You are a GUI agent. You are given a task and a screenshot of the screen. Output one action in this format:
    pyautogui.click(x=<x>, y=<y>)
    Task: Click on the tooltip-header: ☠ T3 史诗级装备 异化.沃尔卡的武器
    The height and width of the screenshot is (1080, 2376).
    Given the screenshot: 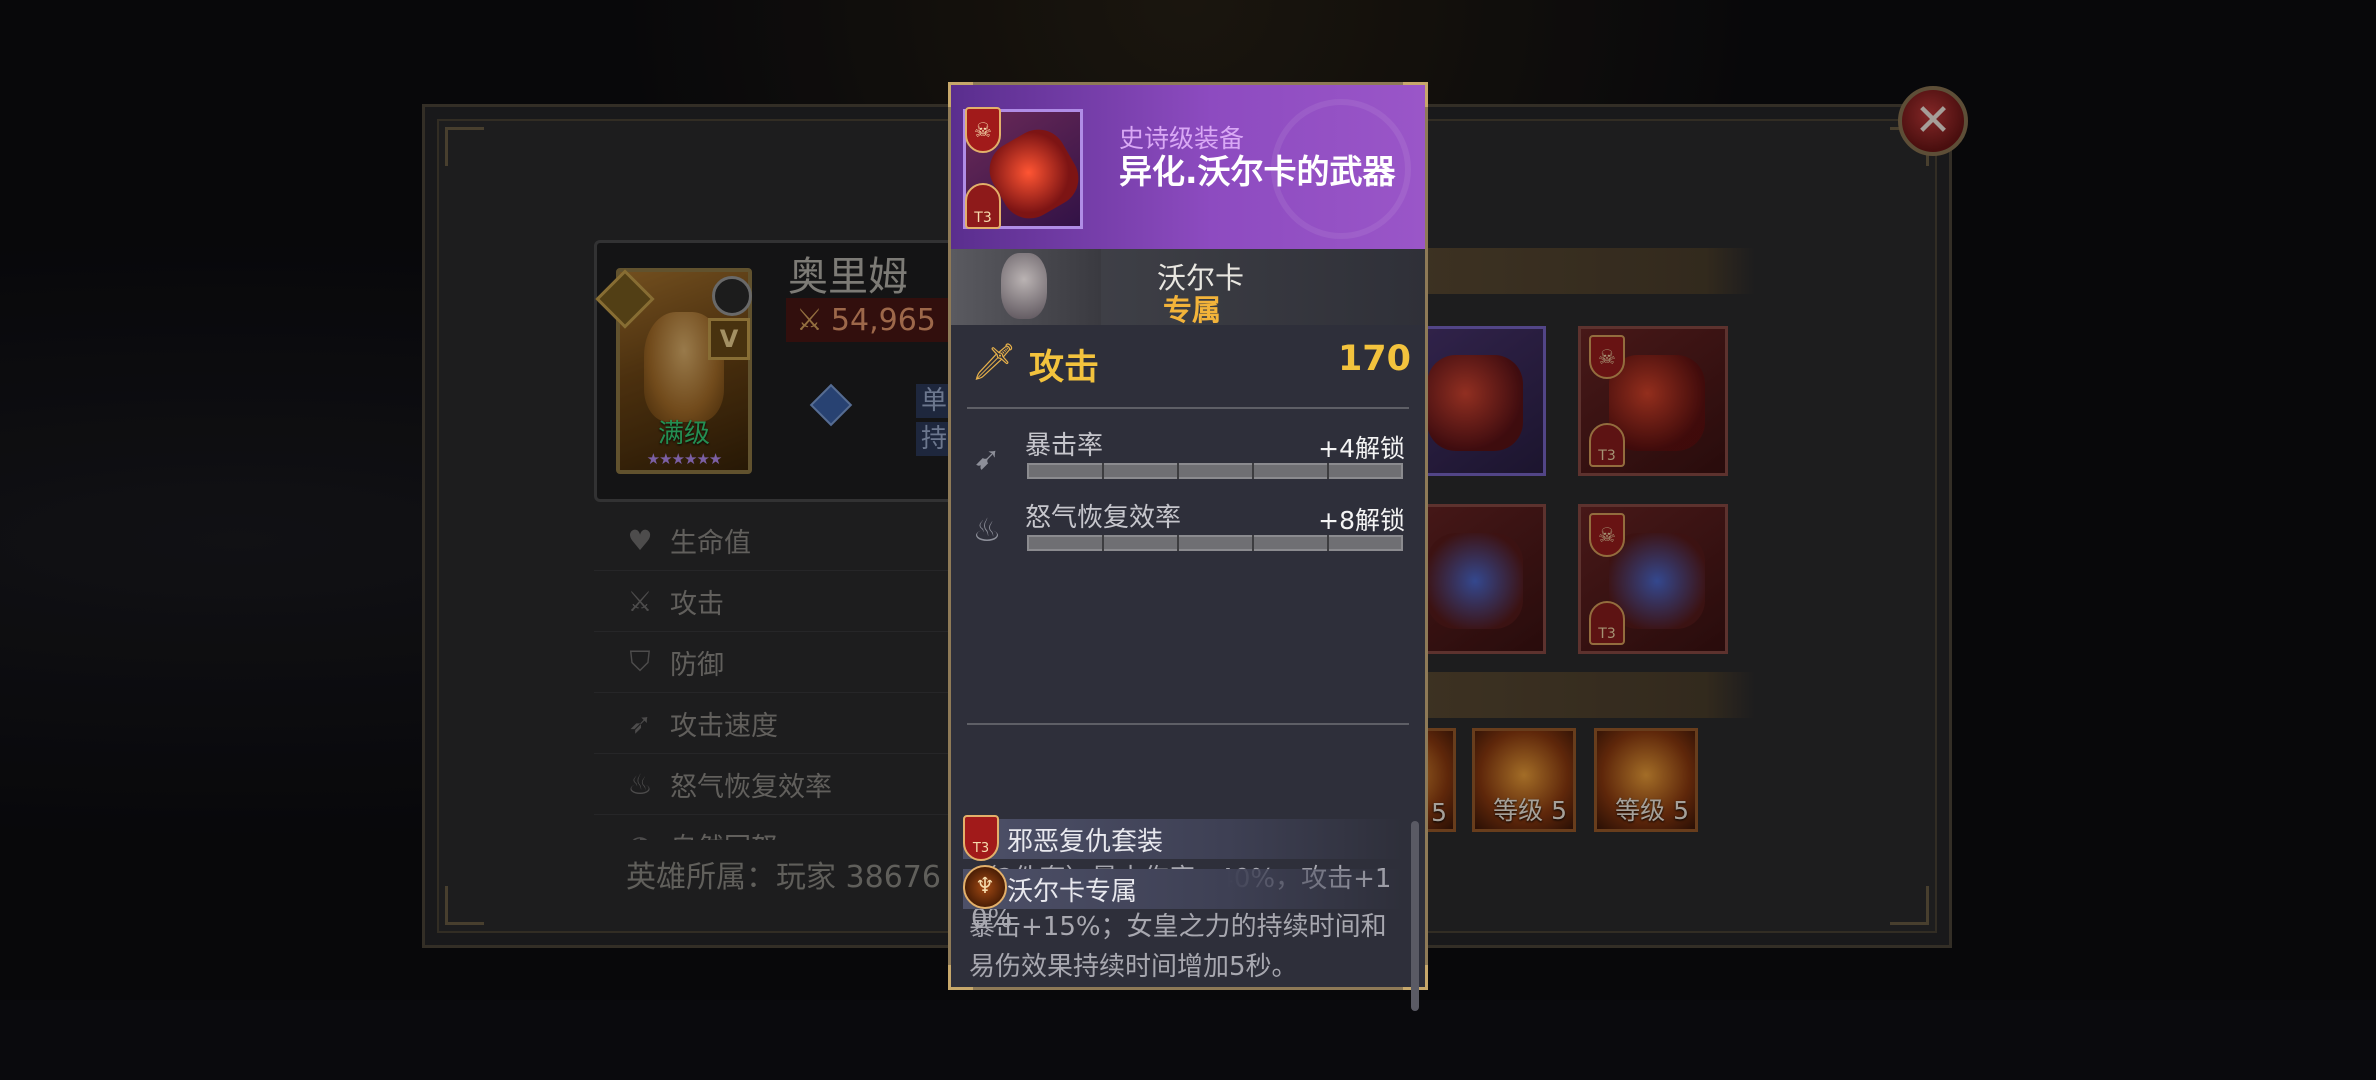 What is the action you would take?
    pyautogui.click(x=1188, y=167)
    